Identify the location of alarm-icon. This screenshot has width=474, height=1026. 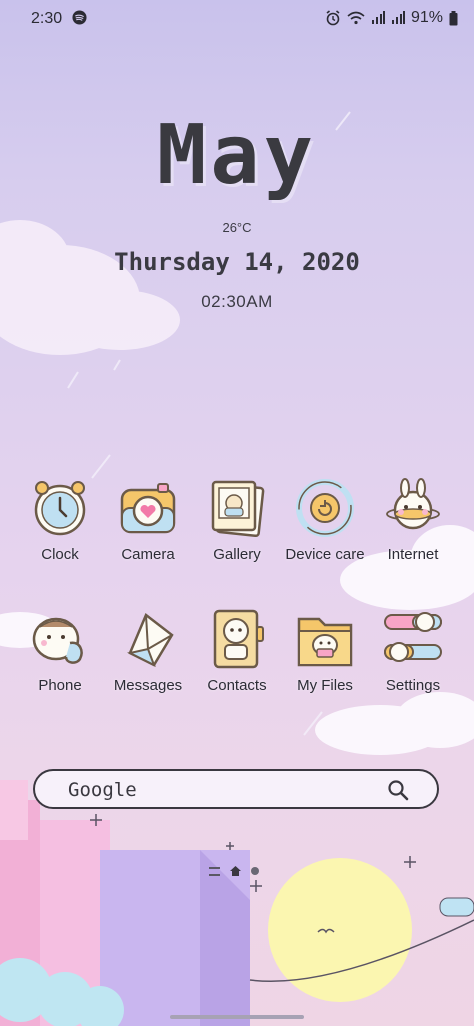
(333, 18).